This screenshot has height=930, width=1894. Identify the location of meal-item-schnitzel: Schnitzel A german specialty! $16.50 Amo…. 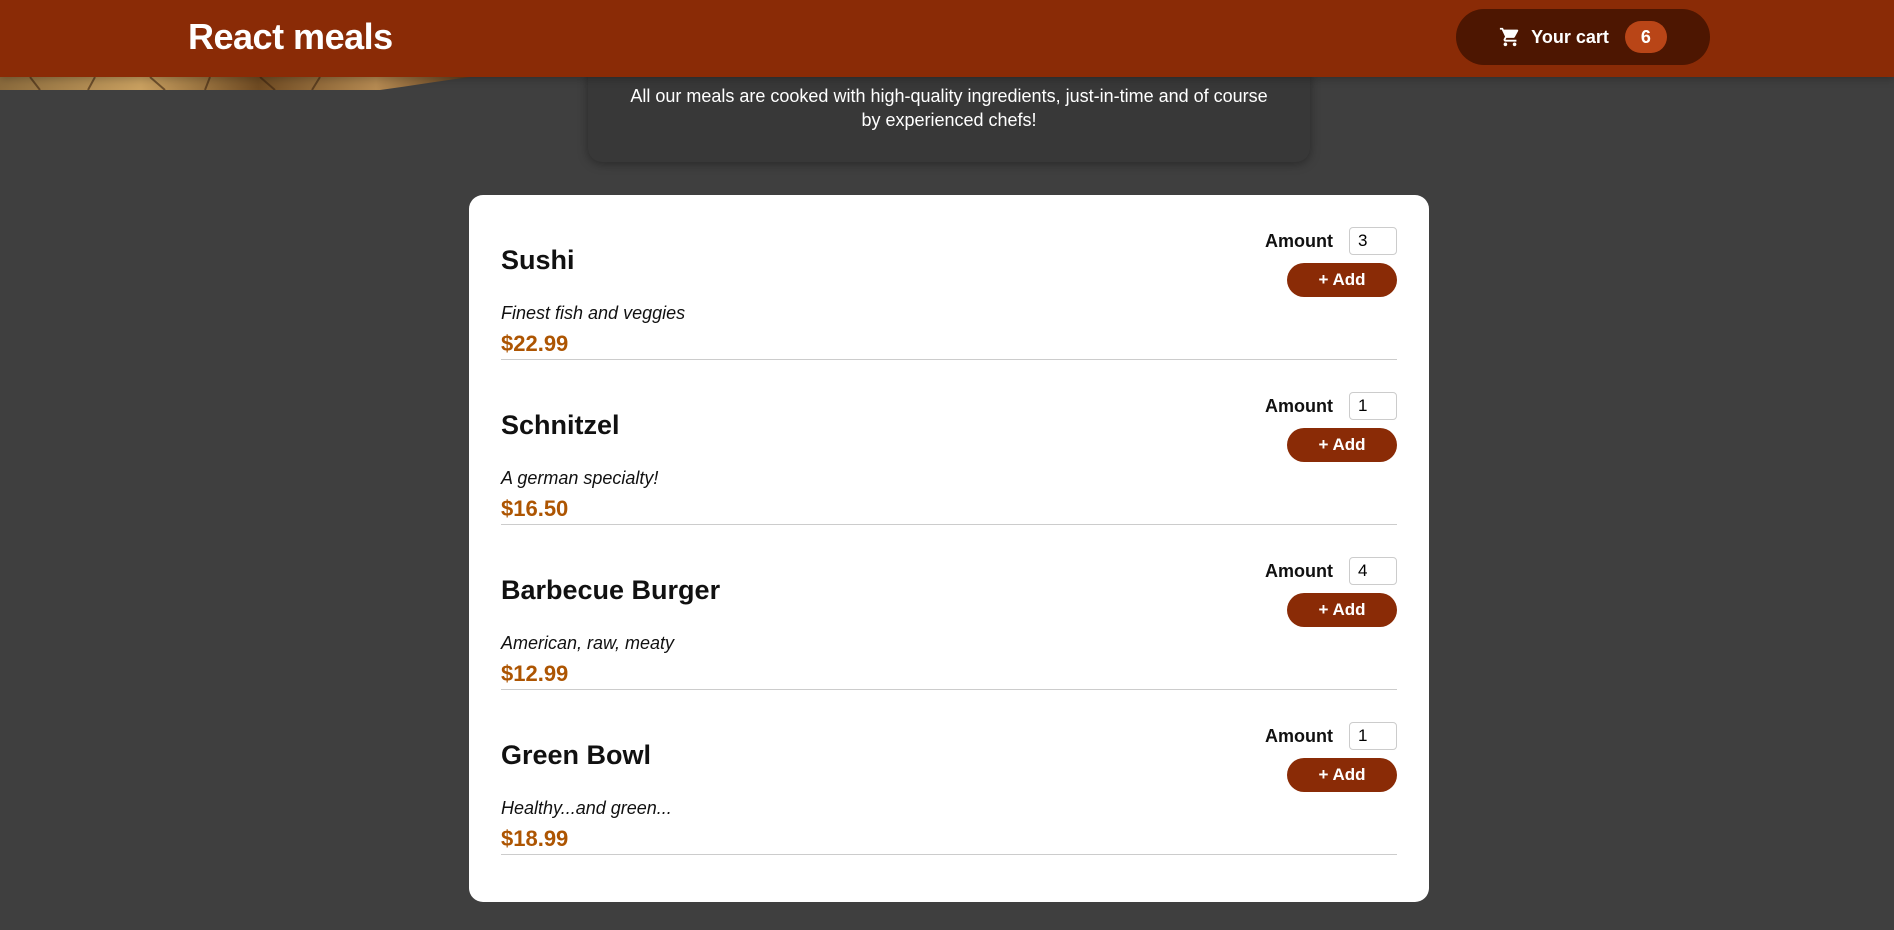
(949, 442).